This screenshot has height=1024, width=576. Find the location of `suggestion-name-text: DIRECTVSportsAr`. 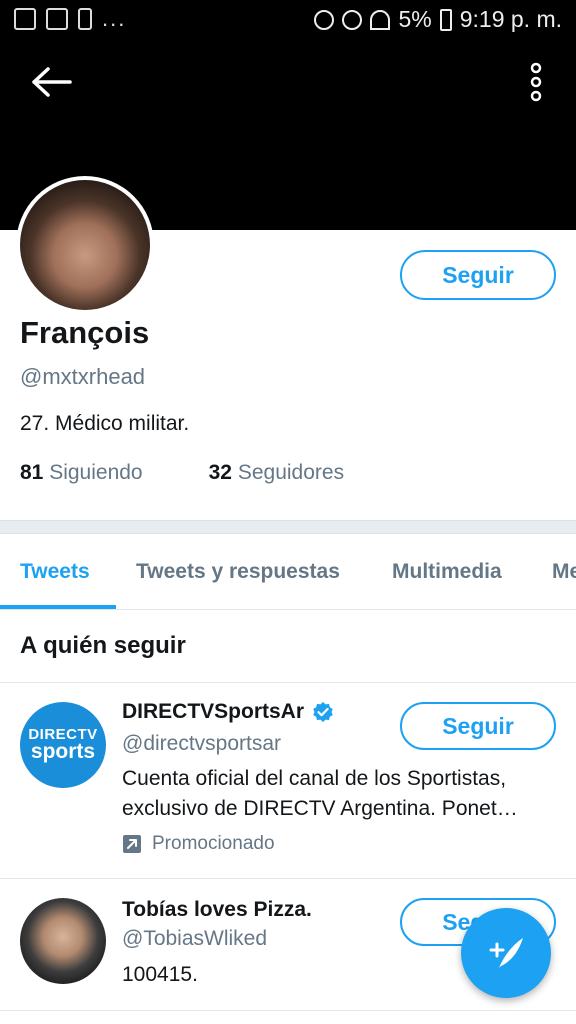

suggestion-name-text: DIRECTVSportsAr is located at coordinates (213, 711).